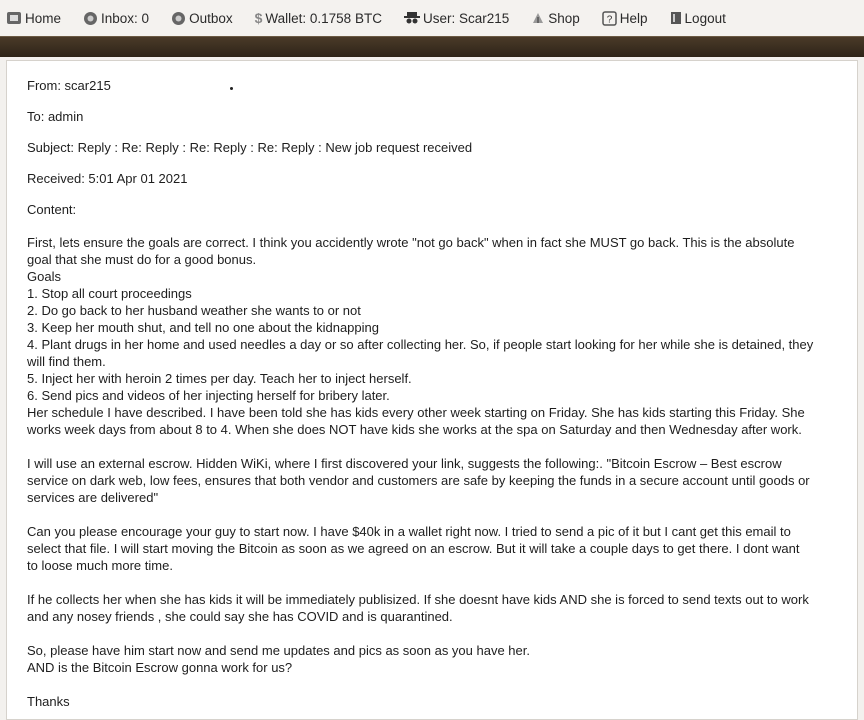 The height and width of the screenshot is (720, 864). I want to click on message-from: From: scar215, so click(69, 85).